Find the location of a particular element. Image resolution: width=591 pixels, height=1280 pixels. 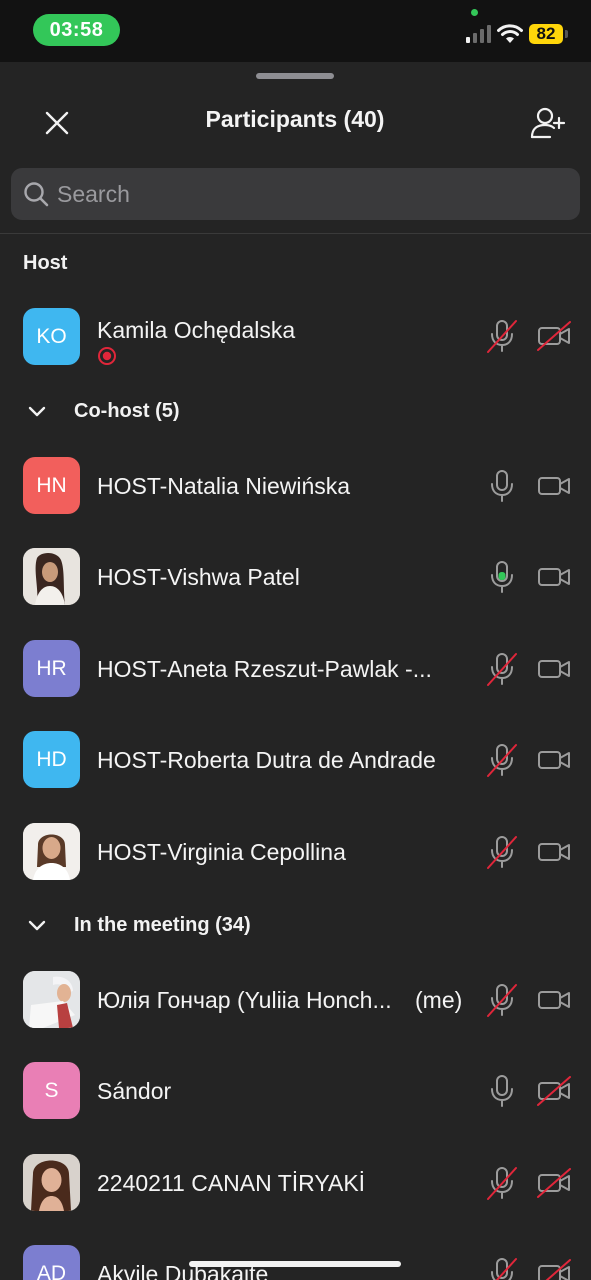

section-label-meeting: In the meeting (34) is located at coordinates (162, 925).